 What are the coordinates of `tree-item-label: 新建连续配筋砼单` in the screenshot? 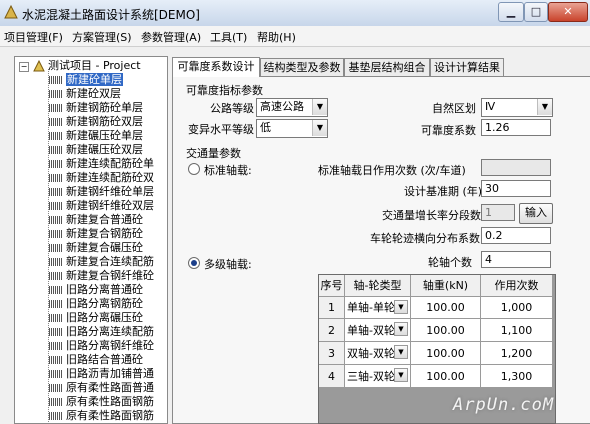 It's located at (110, 163).